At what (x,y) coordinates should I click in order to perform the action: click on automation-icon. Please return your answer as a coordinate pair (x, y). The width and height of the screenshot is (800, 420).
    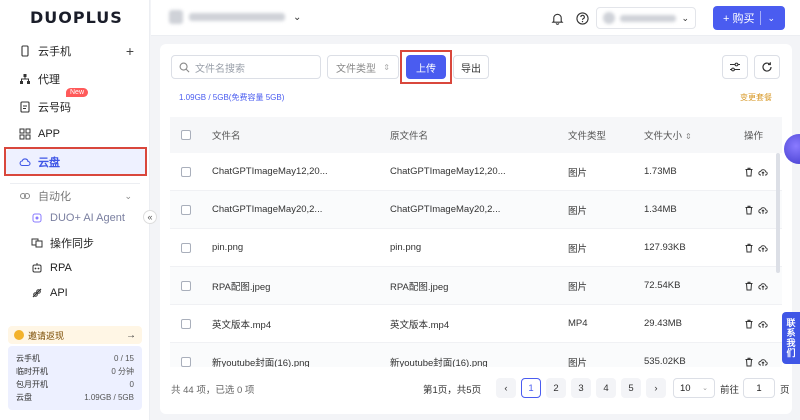
    Looking at the image, I should click on (25, 196).